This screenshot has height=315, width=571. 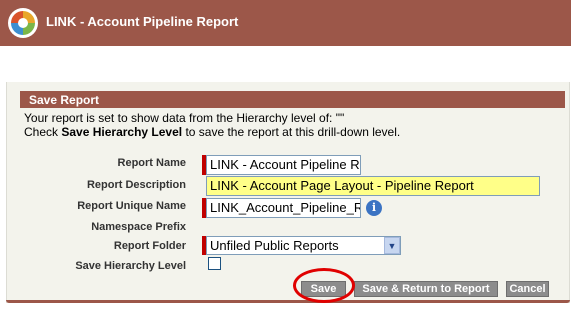 I want to click on report-folder-value: Unfiled Public Reports, so click(x=274, y=245).